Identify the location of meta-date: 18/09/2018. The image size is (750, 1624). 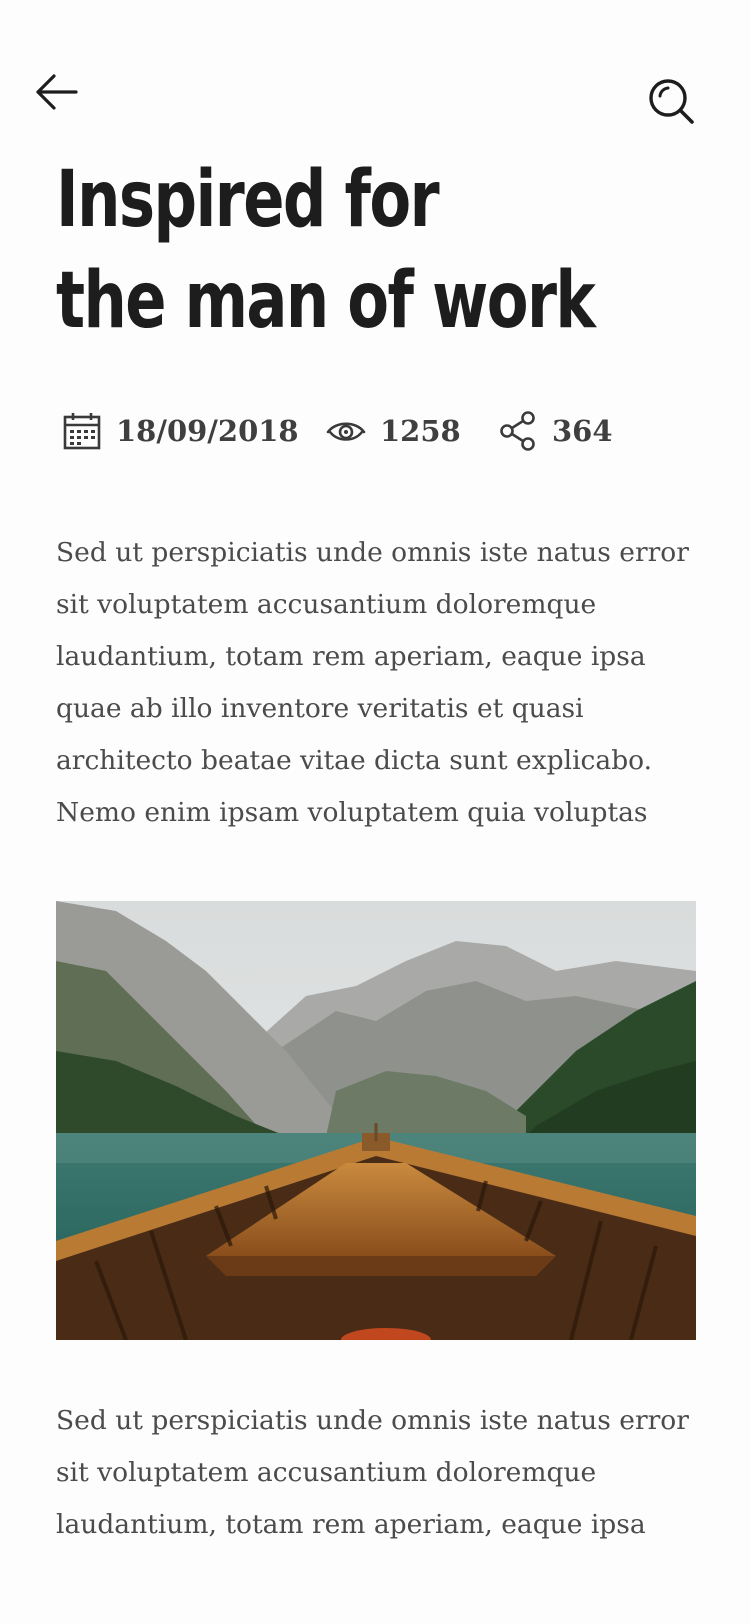
(180, 431).